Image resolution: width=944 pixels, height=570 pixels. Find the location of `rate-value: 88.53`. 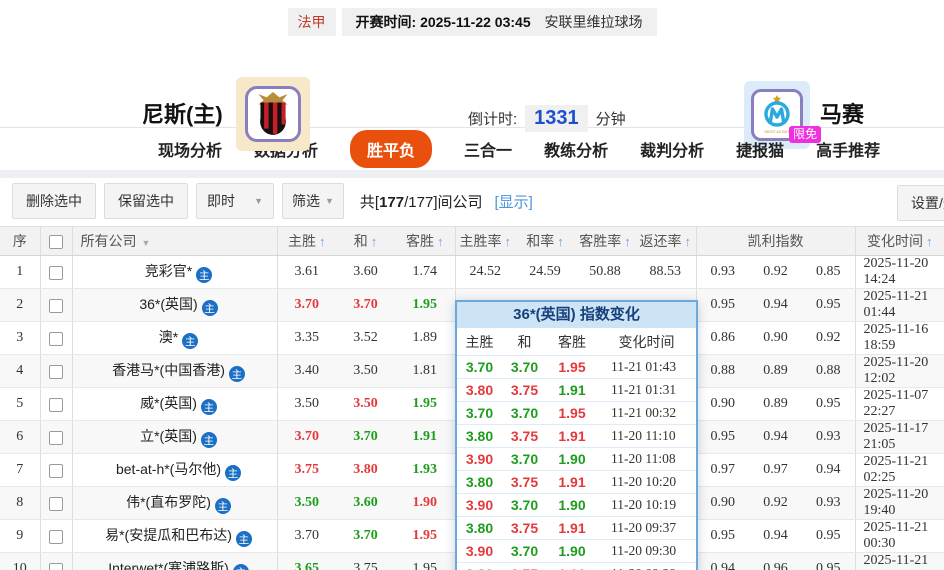

rate-value: 88.53 is located at coordinates (666, 272).